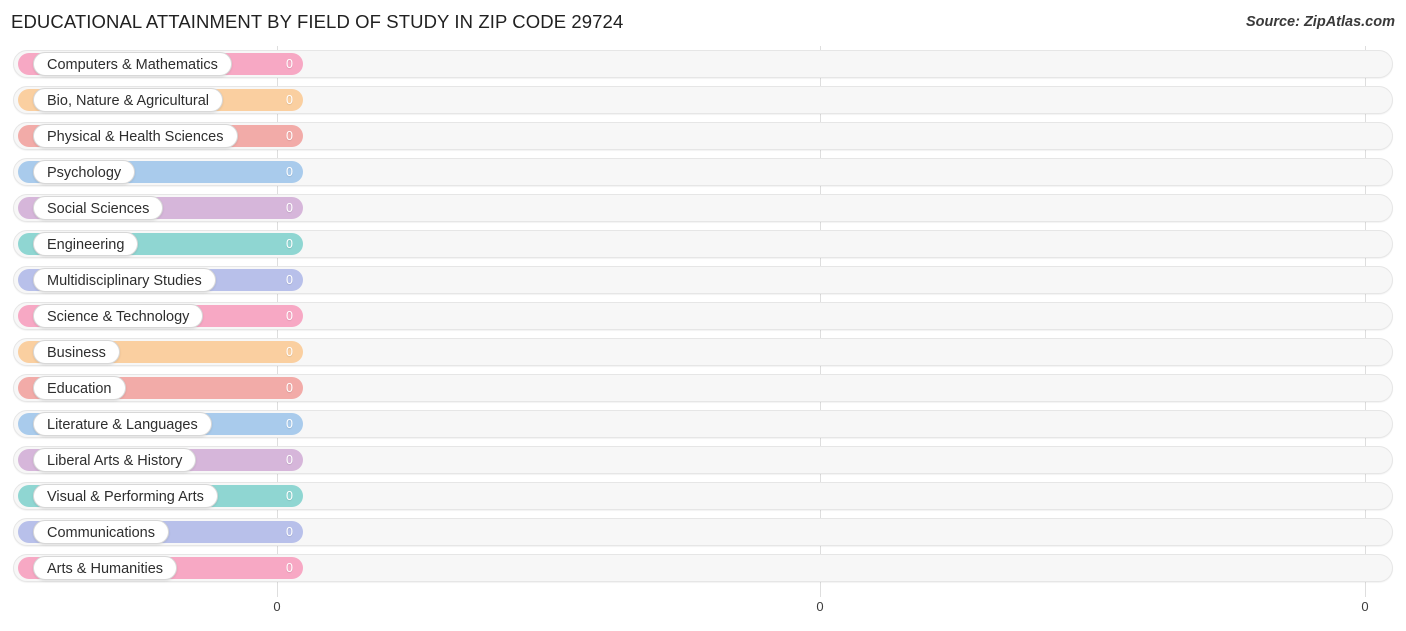  What do you see at coordinates (124, 280) in the screenshot?
I see `category-label: Multidisciplinary Studies` at bounding box center [124, 280].